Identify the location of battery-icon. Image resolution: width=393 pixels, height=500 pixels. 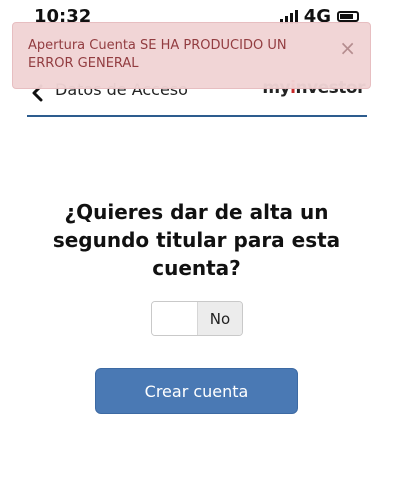
(348, 16).